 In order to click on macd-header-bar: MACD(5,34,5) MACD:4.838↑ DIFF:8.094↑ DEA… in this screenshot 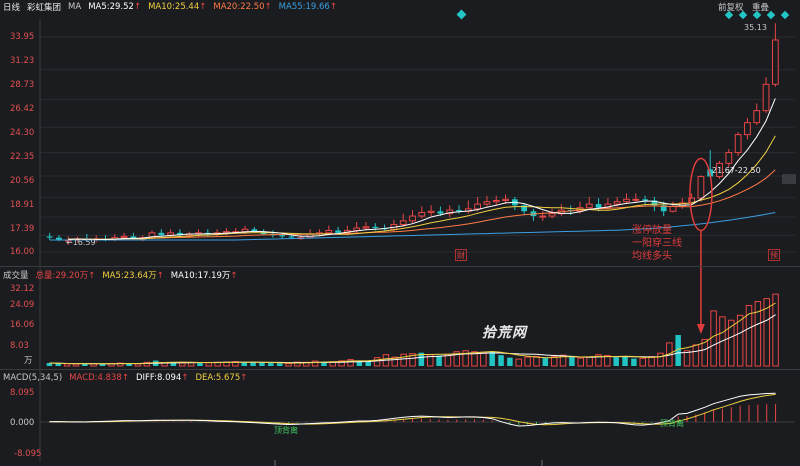, I will do `click(400, 378)`.